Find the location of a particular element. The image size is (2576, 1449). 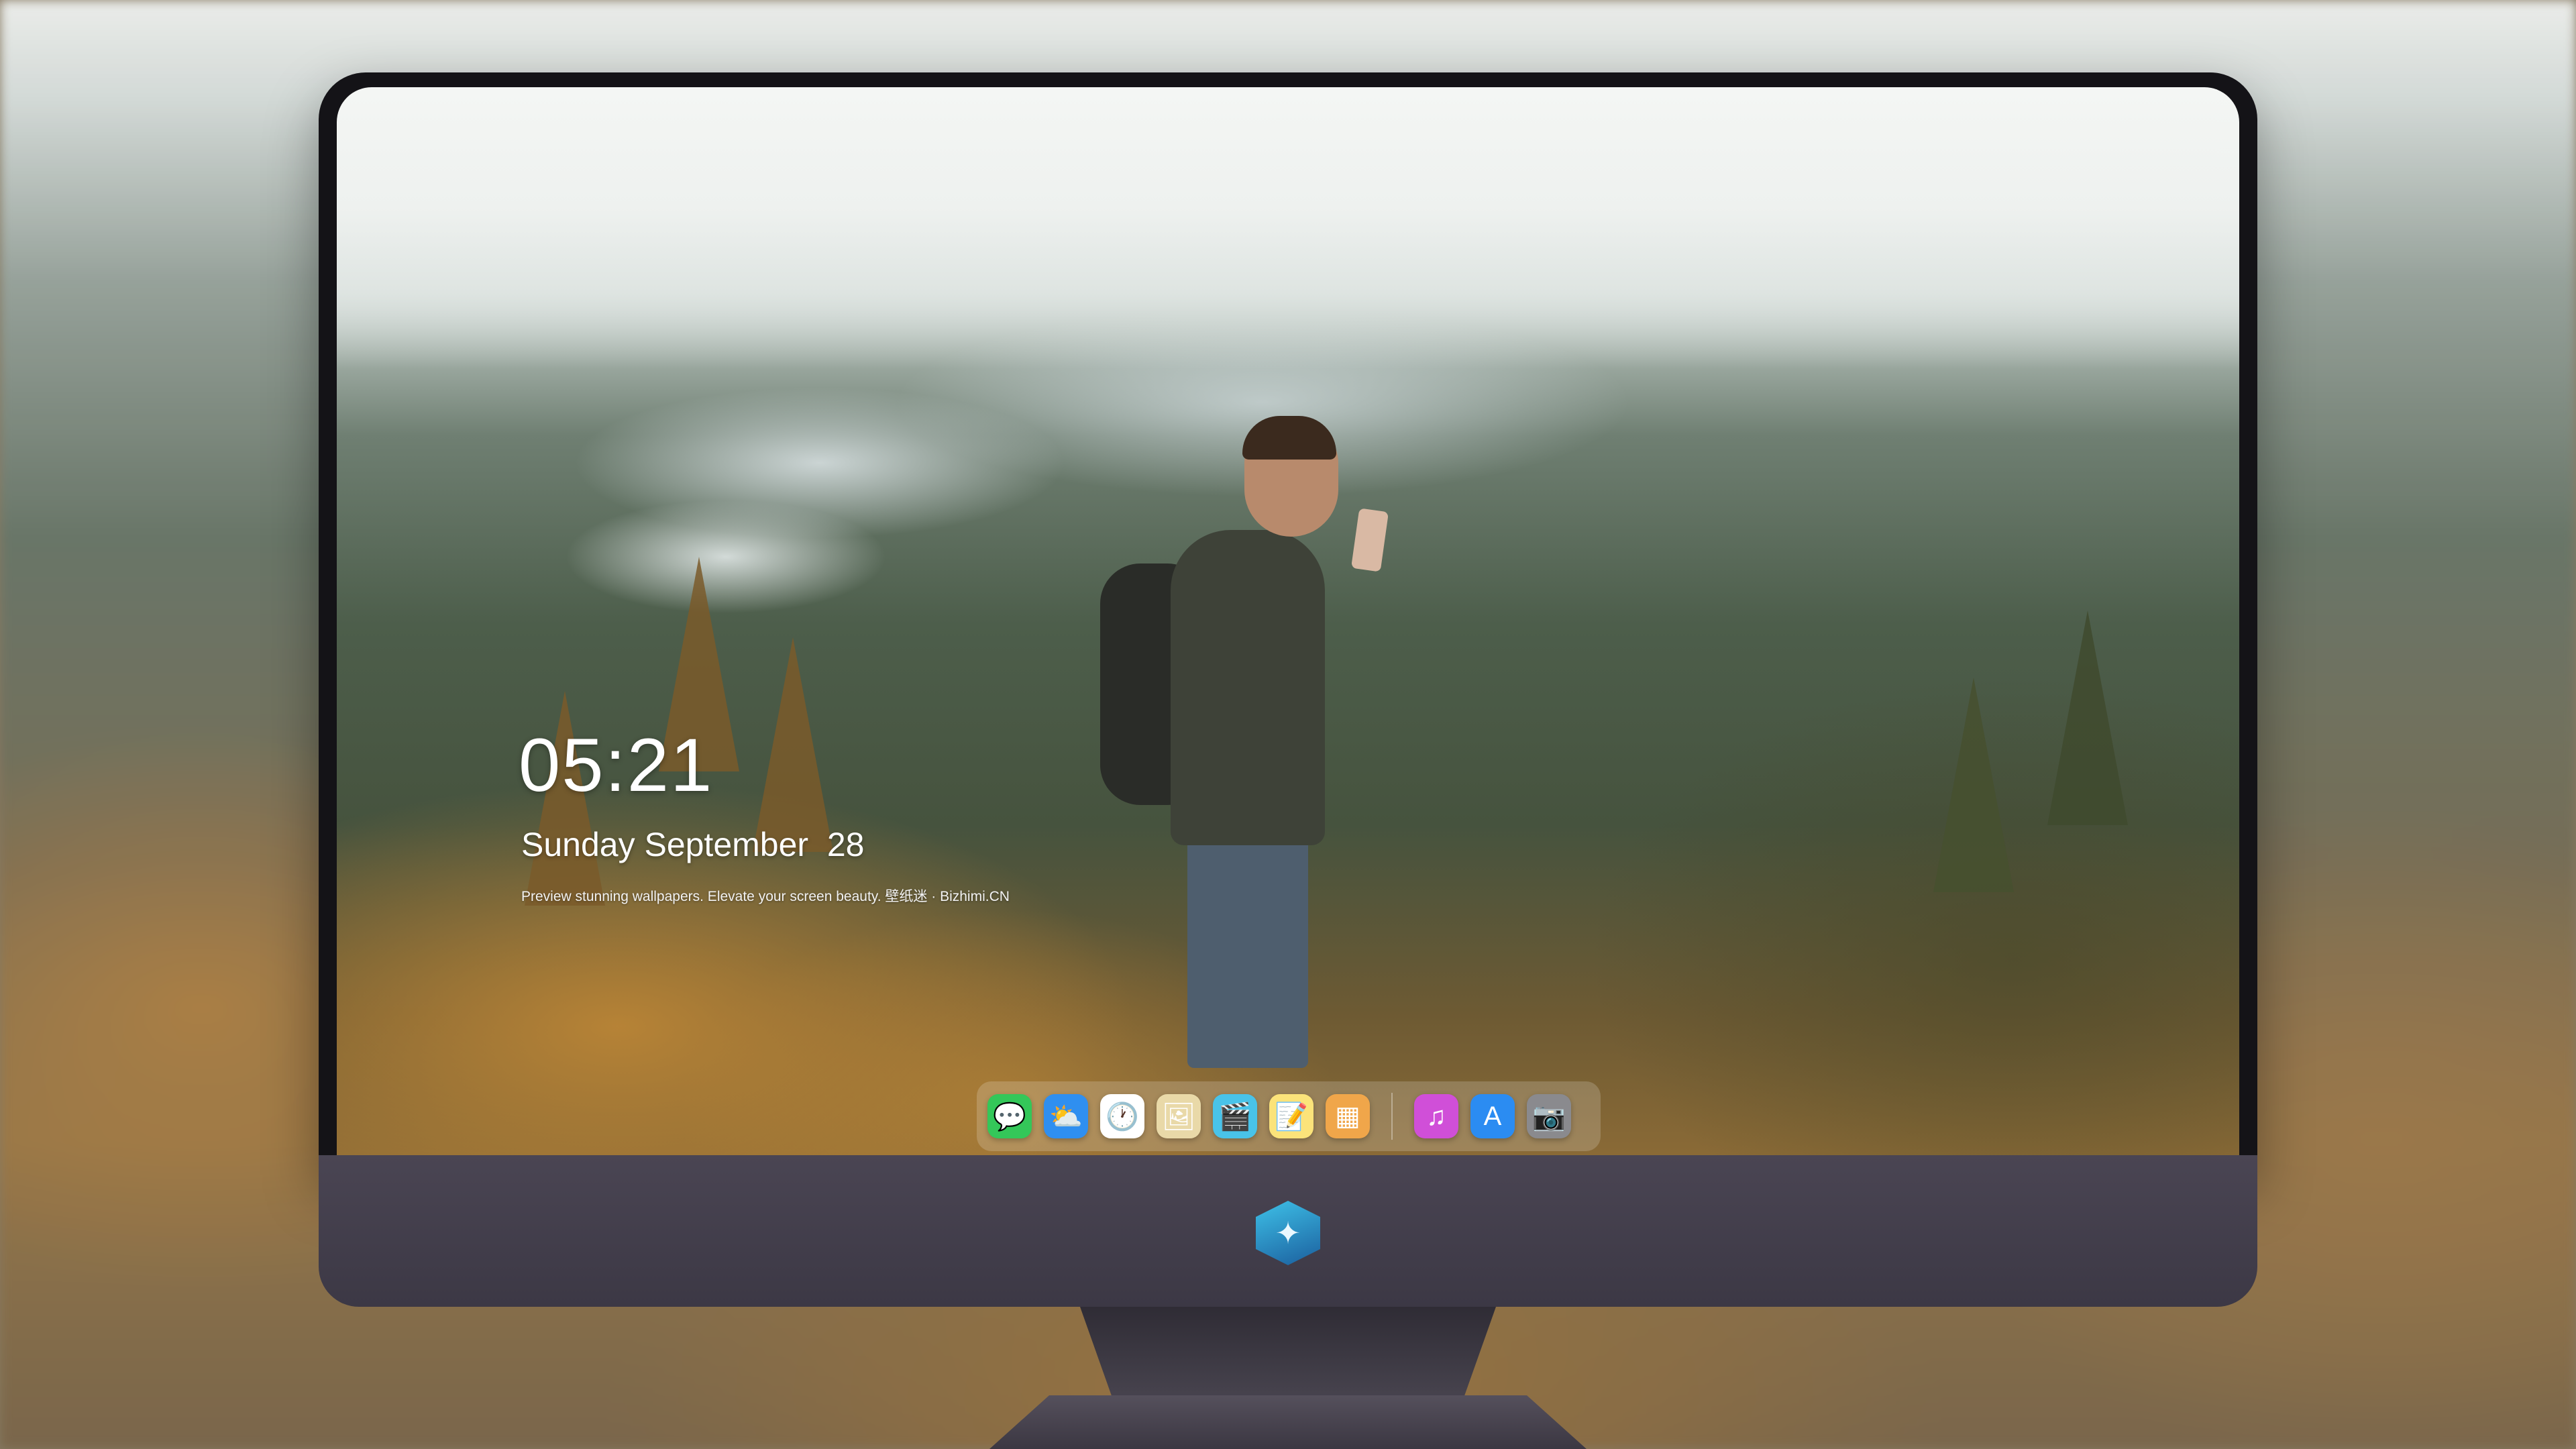

dock-app-0: 💬 is located at coordinates (1009, 1116).